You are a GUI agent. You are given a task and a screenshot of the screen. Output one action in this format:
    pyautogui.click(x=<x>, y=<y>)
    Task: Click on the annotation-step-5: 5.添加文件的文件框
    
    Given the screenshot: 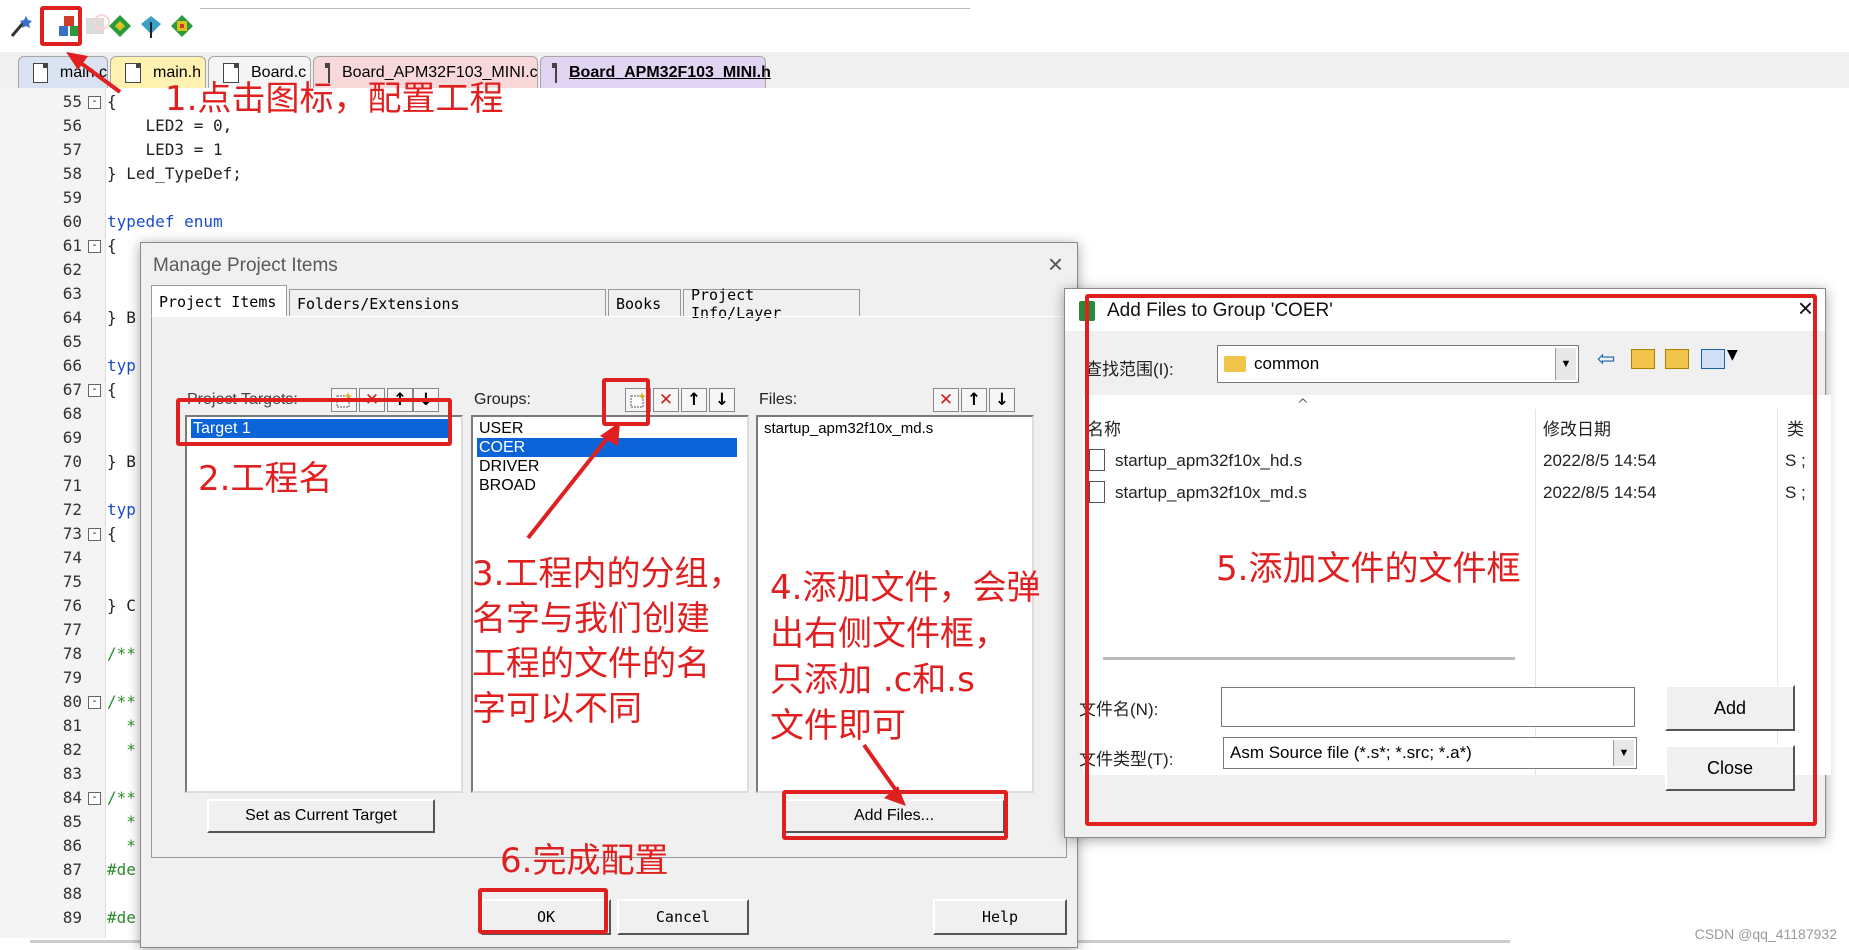 What is the action you would take?
    pyautogui.click(x=1368, y=569)
    